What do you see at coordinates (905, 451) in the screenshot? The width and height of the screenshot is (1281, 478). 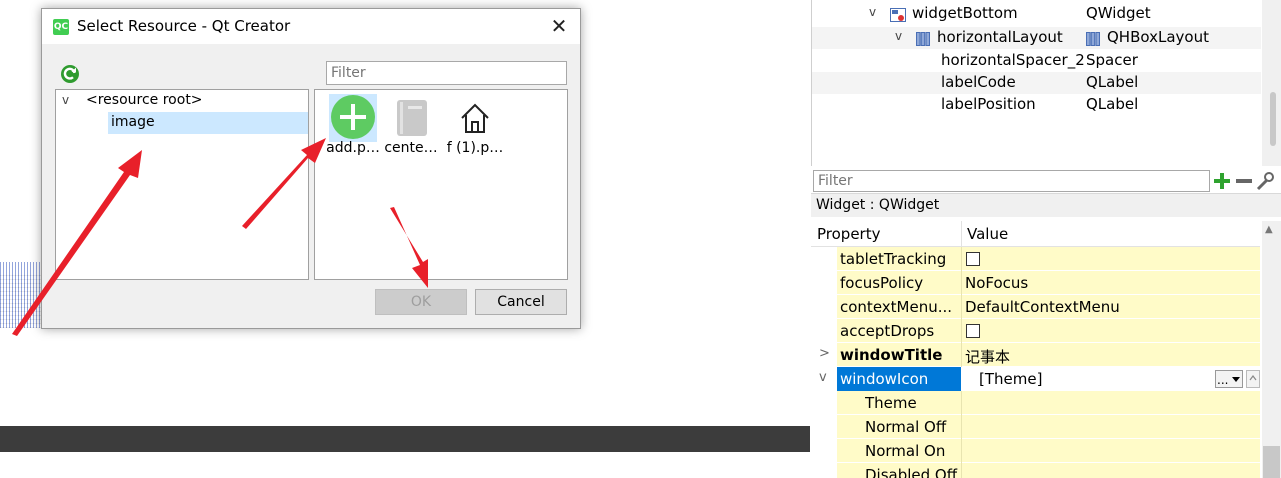 I see `property-name: Normal On` at bounding box center [905, 451].